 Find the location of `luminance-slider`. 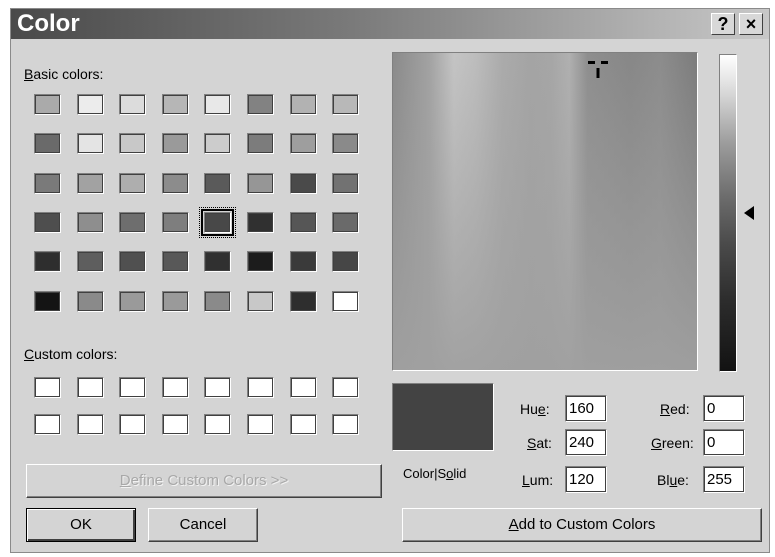

luminance-slider is located at coordinates (728, 213).